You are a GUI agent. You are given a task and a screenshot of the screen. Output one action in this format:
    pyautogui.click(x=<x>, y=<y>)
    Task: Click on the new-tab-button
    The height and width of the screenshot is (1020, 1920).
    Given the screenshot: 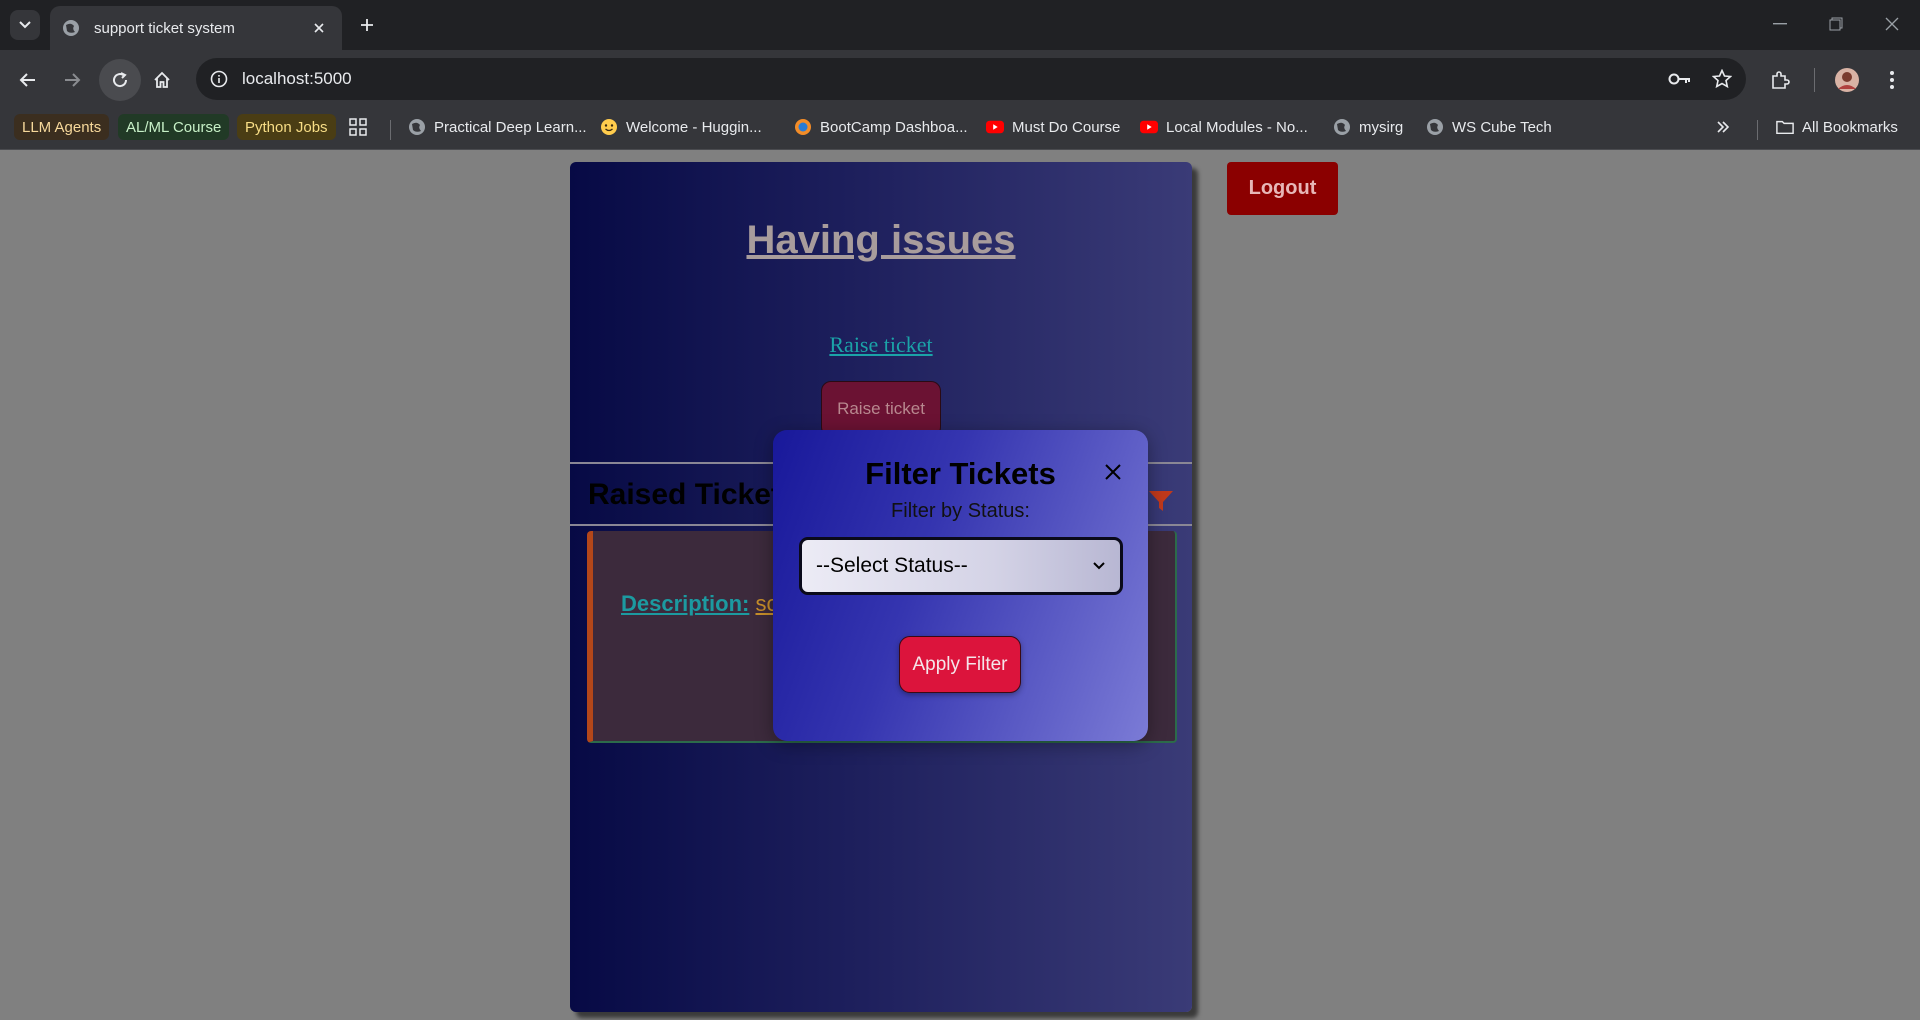 What is the action you would take?
    pyautogui.click(x=367, y=25)
    